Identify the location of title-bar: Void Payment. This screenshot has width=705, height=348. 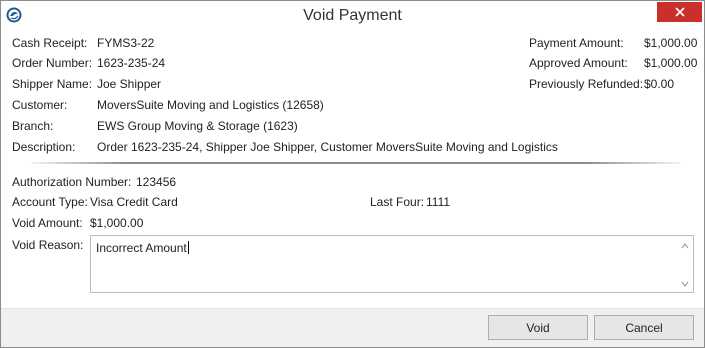
(352, 15).